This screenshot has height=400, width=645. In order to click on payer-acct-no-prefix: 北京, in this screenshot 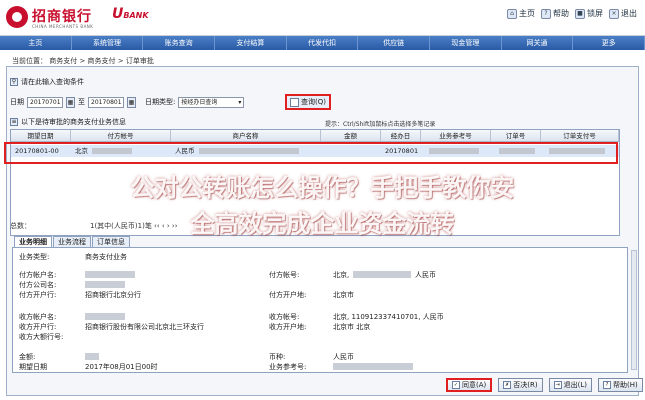, I will do `click(341, 275)`.